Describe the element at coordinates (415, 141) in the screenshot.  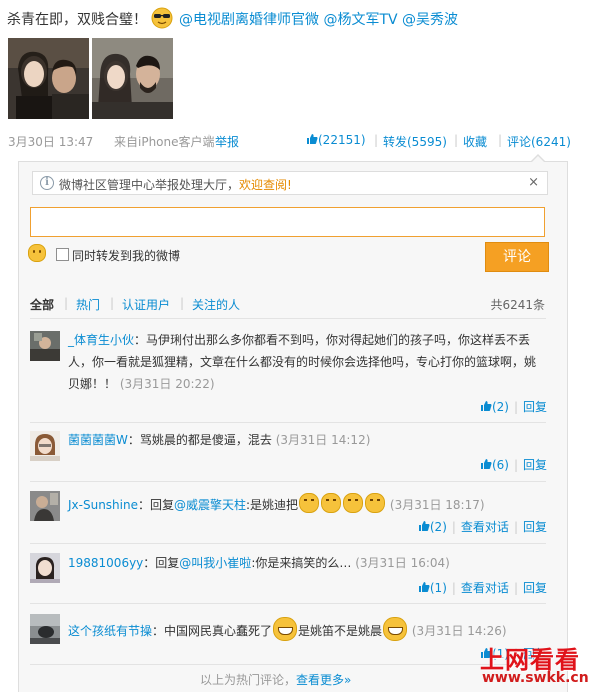
I see `repost-button: 转发(5595)` at that location.